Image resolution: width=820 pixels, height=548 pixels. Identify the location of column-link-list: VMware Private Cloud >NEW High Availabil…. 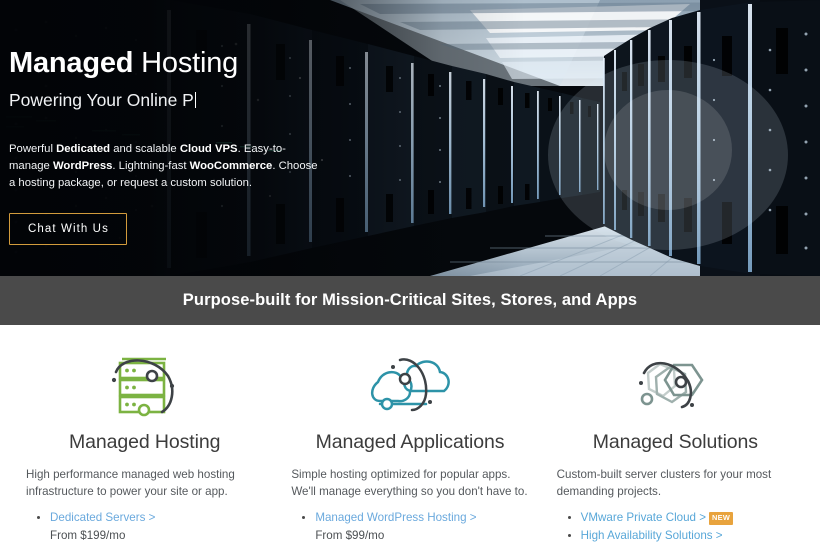
(675, 529).